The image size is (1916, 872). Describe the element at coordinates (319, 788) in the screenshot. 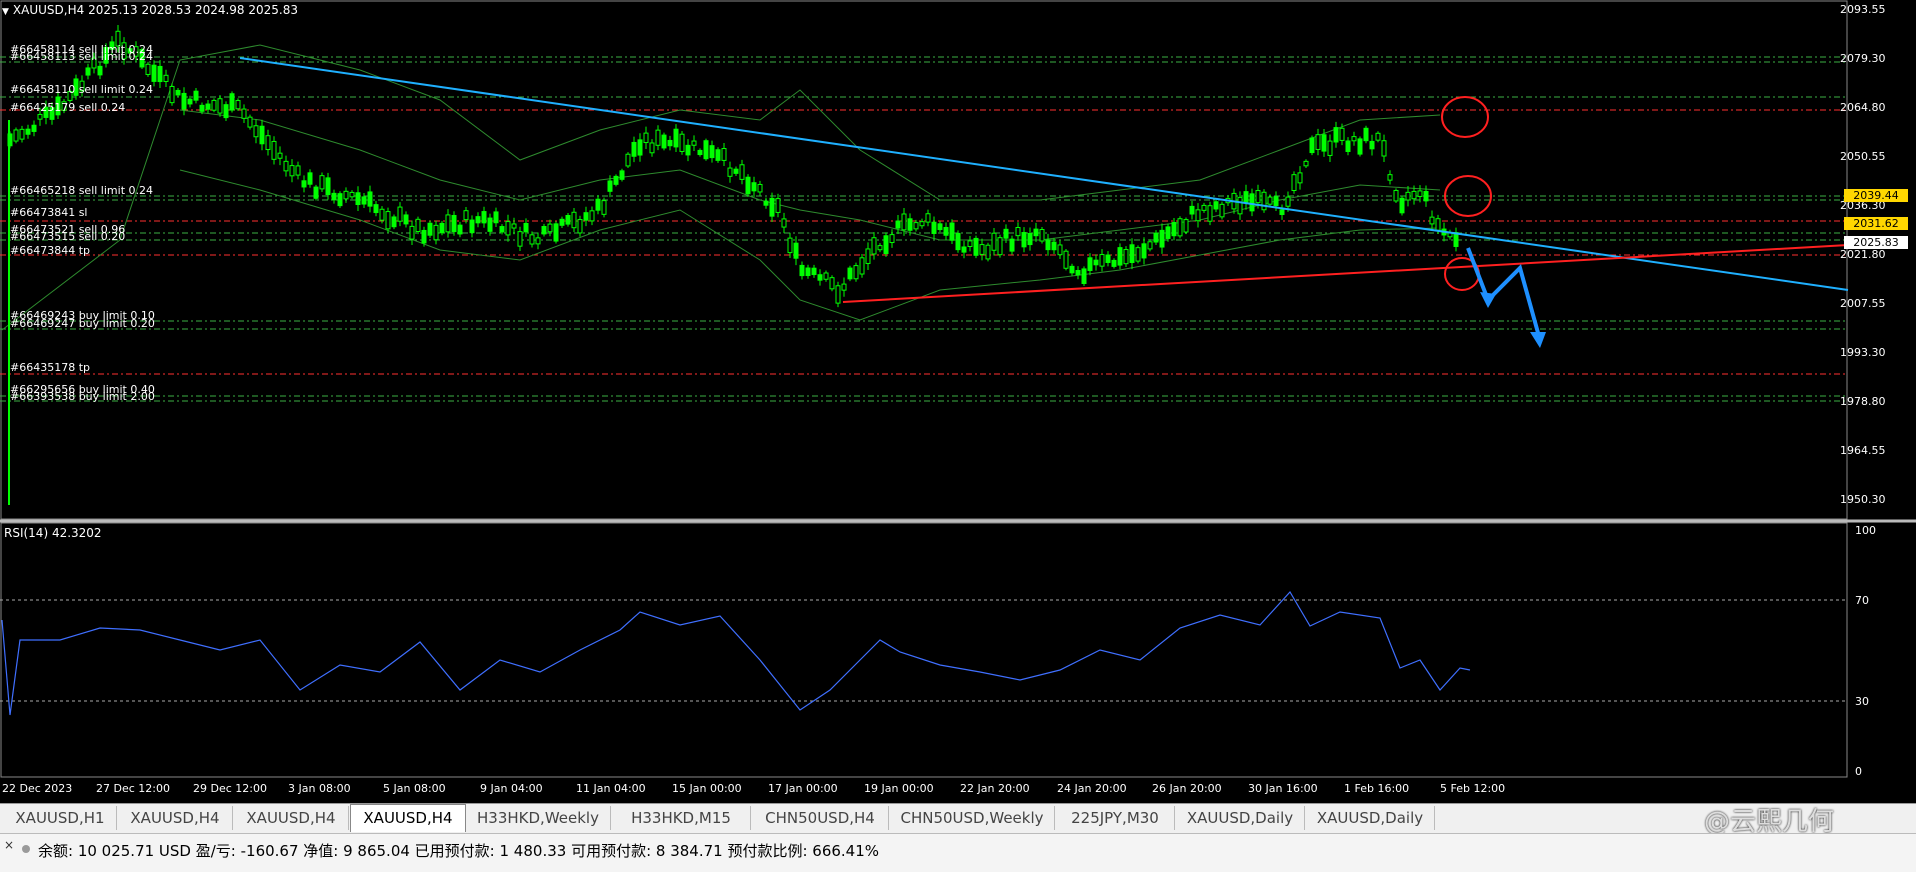

I see `date-tick: 3 Jan 08:00` at that location.